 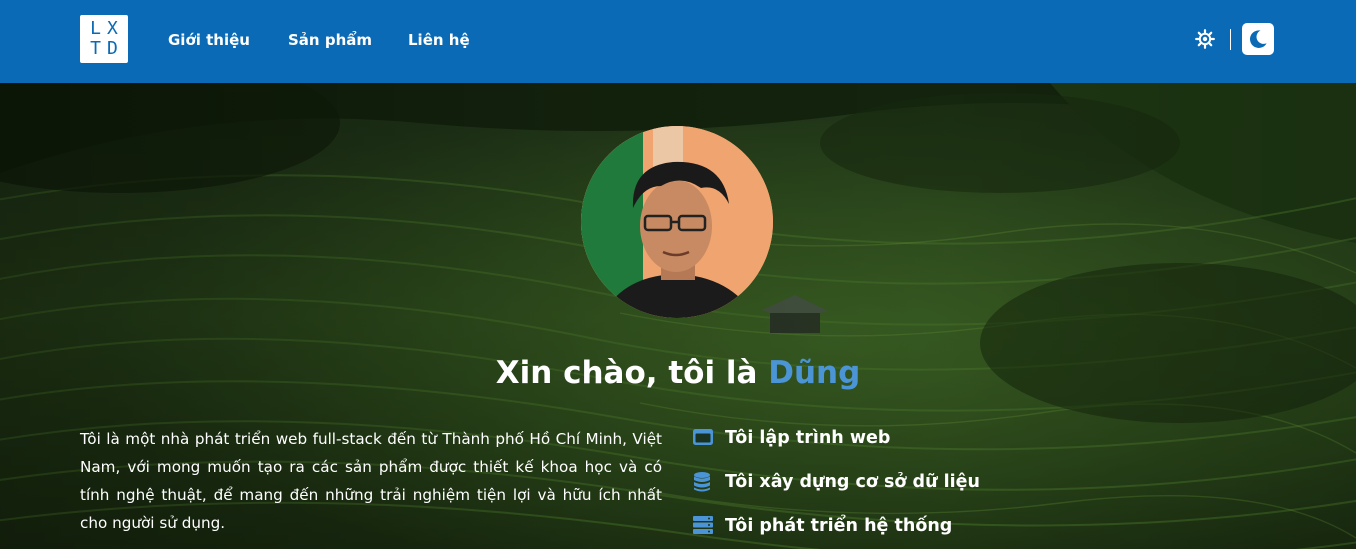 What do you see at coordinates (107, 48) in the screenshot?
I see `logo-line-2: TD` at bounding box center [107, 48].